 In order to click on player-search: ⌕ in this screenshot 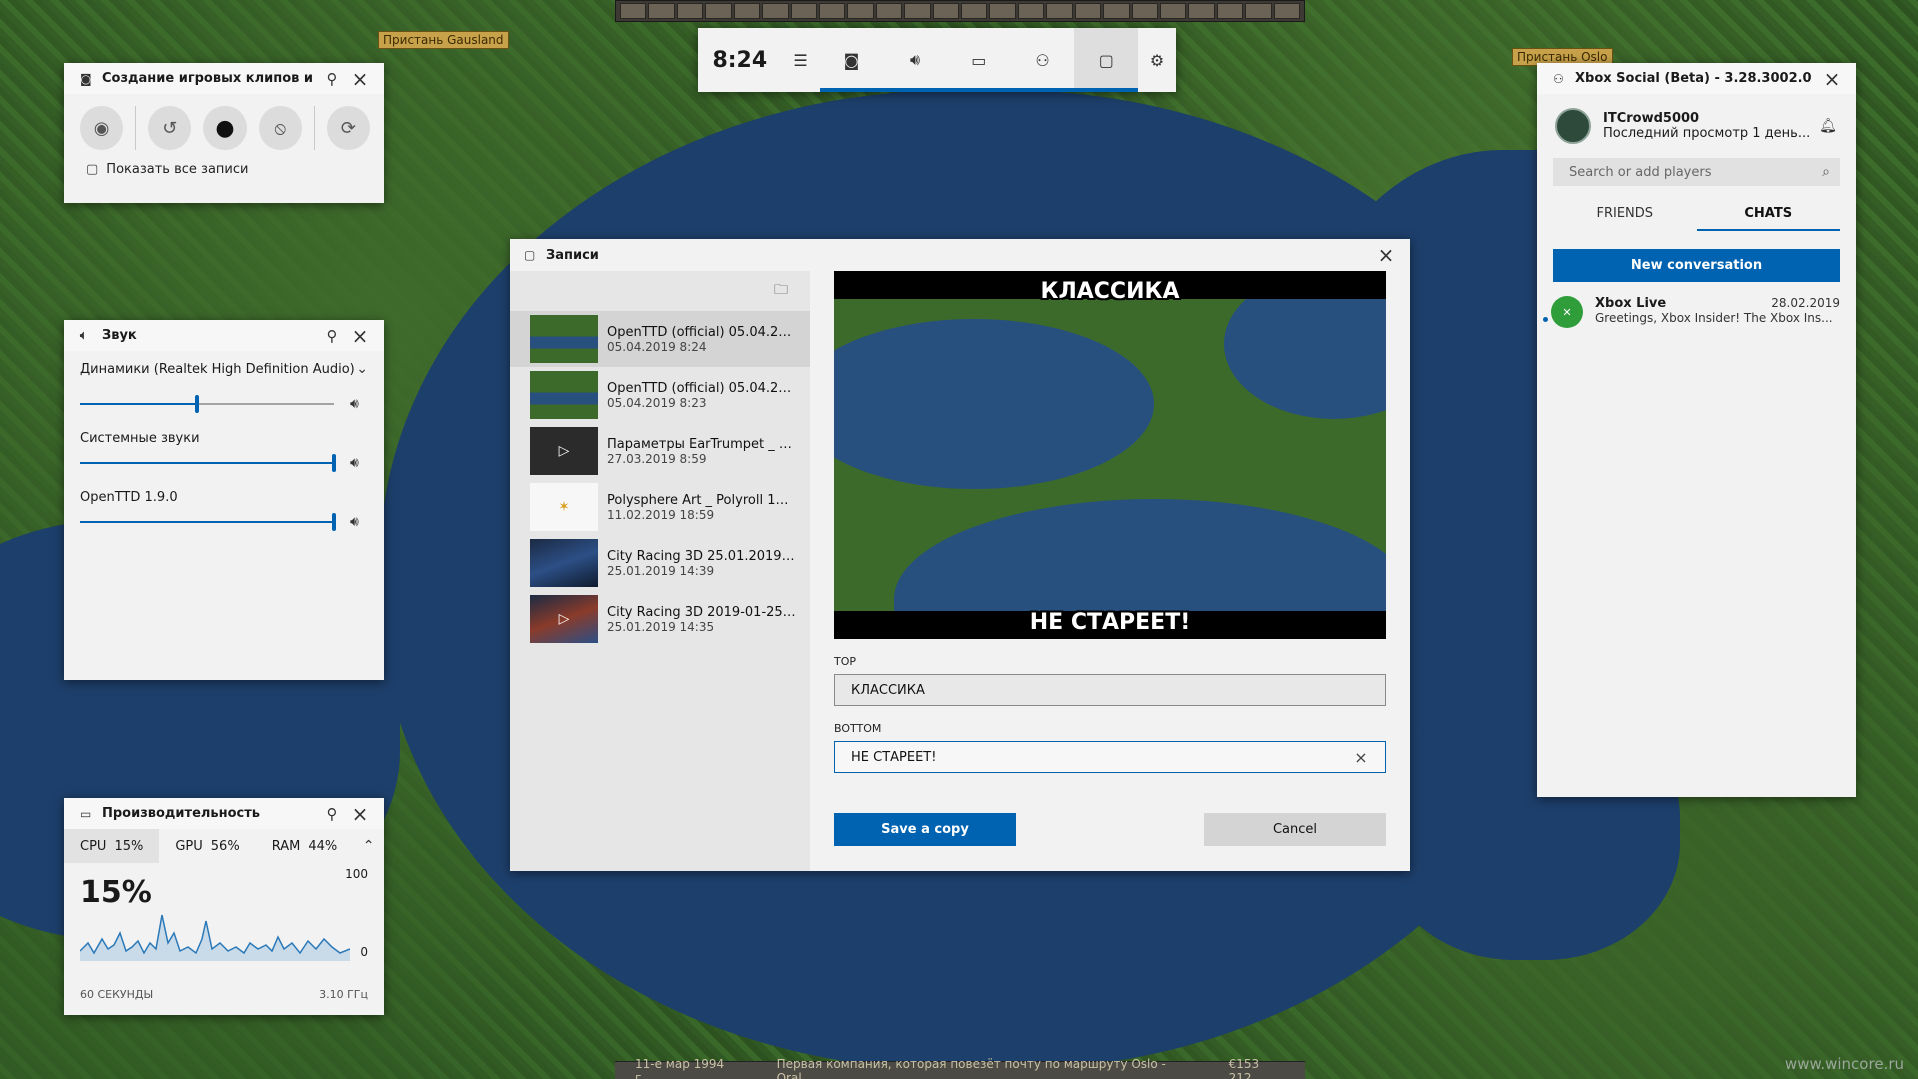, I will do `click(1696, 172)`.